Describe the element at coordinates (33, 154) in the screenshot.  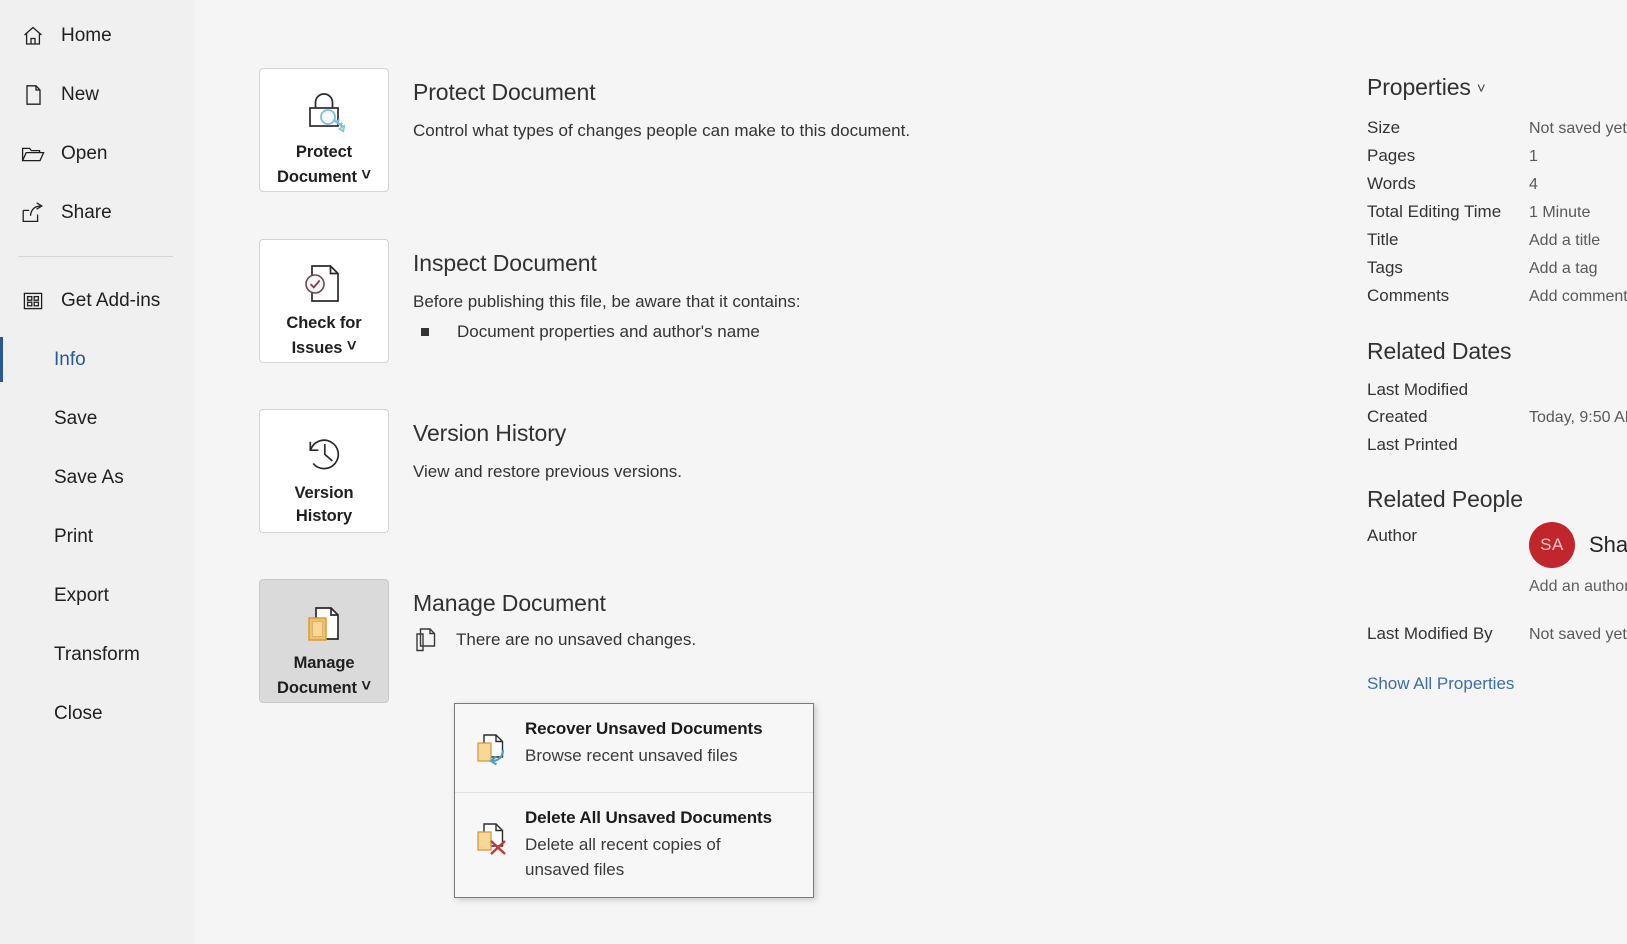
I see `folder-icon` at that location.